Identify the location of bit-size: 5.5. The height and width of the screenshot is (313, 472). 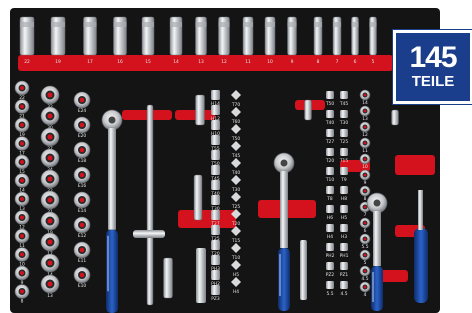
(330, 294).